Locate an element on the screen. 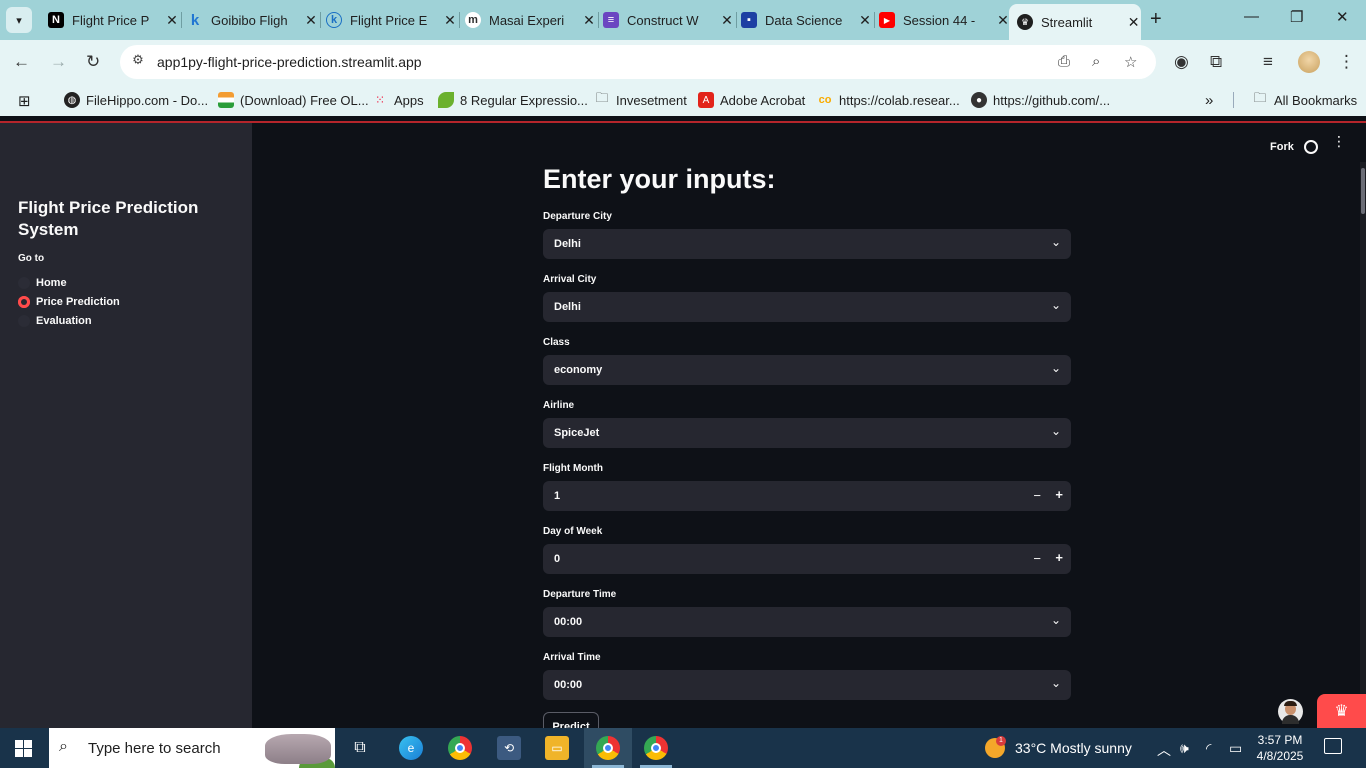  class-select: economy ⌄ is located at coordinates (807, 370).